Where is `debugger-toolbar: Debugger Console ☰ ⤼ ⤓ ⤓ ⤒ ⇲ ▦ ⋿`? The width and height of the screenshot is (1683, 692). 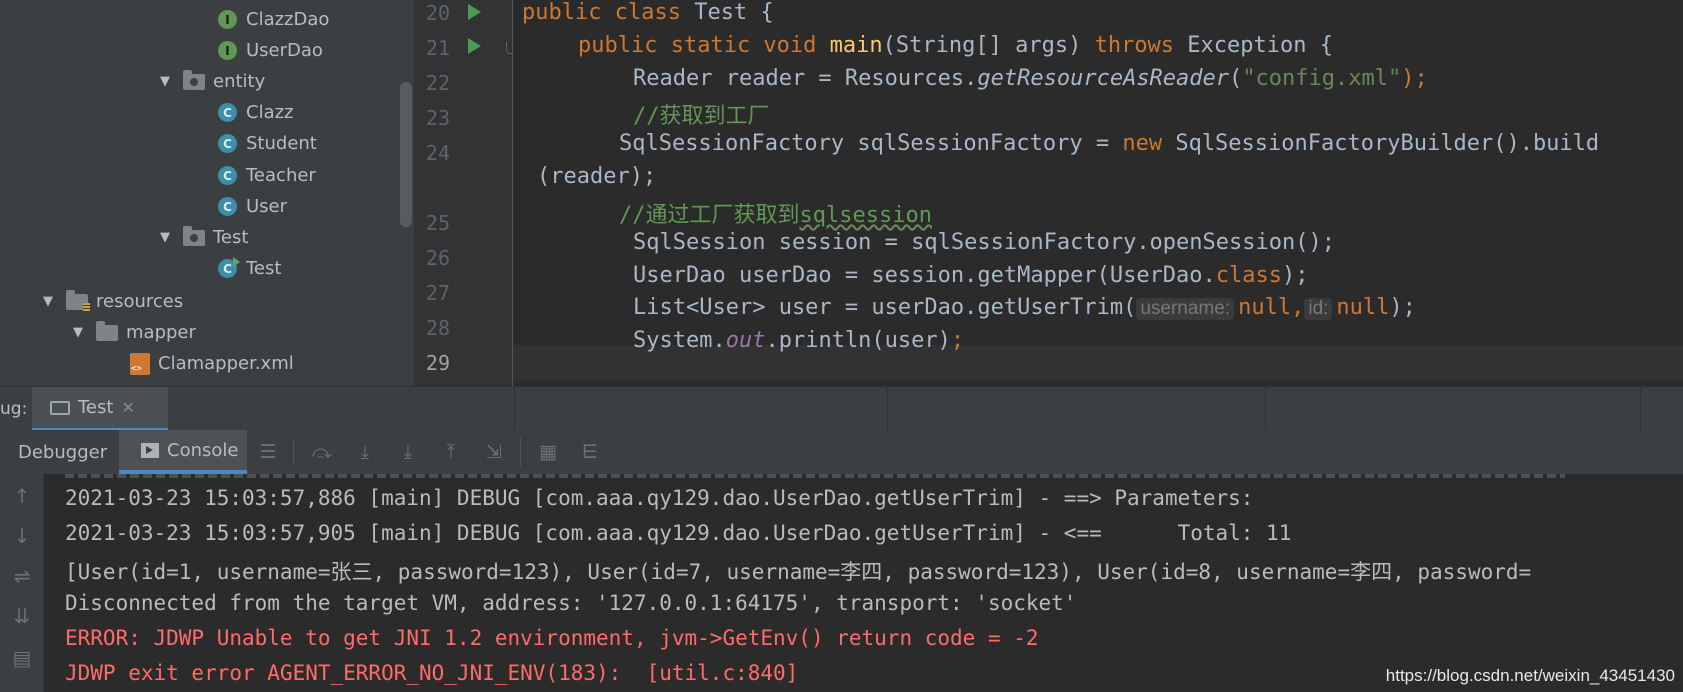 debugger-toolbar: Debugger Console ☰ ⤼ ⤓ ⤓ ⤒ ⇲ ▦ ⋿ is located at coordinates (841, 452).